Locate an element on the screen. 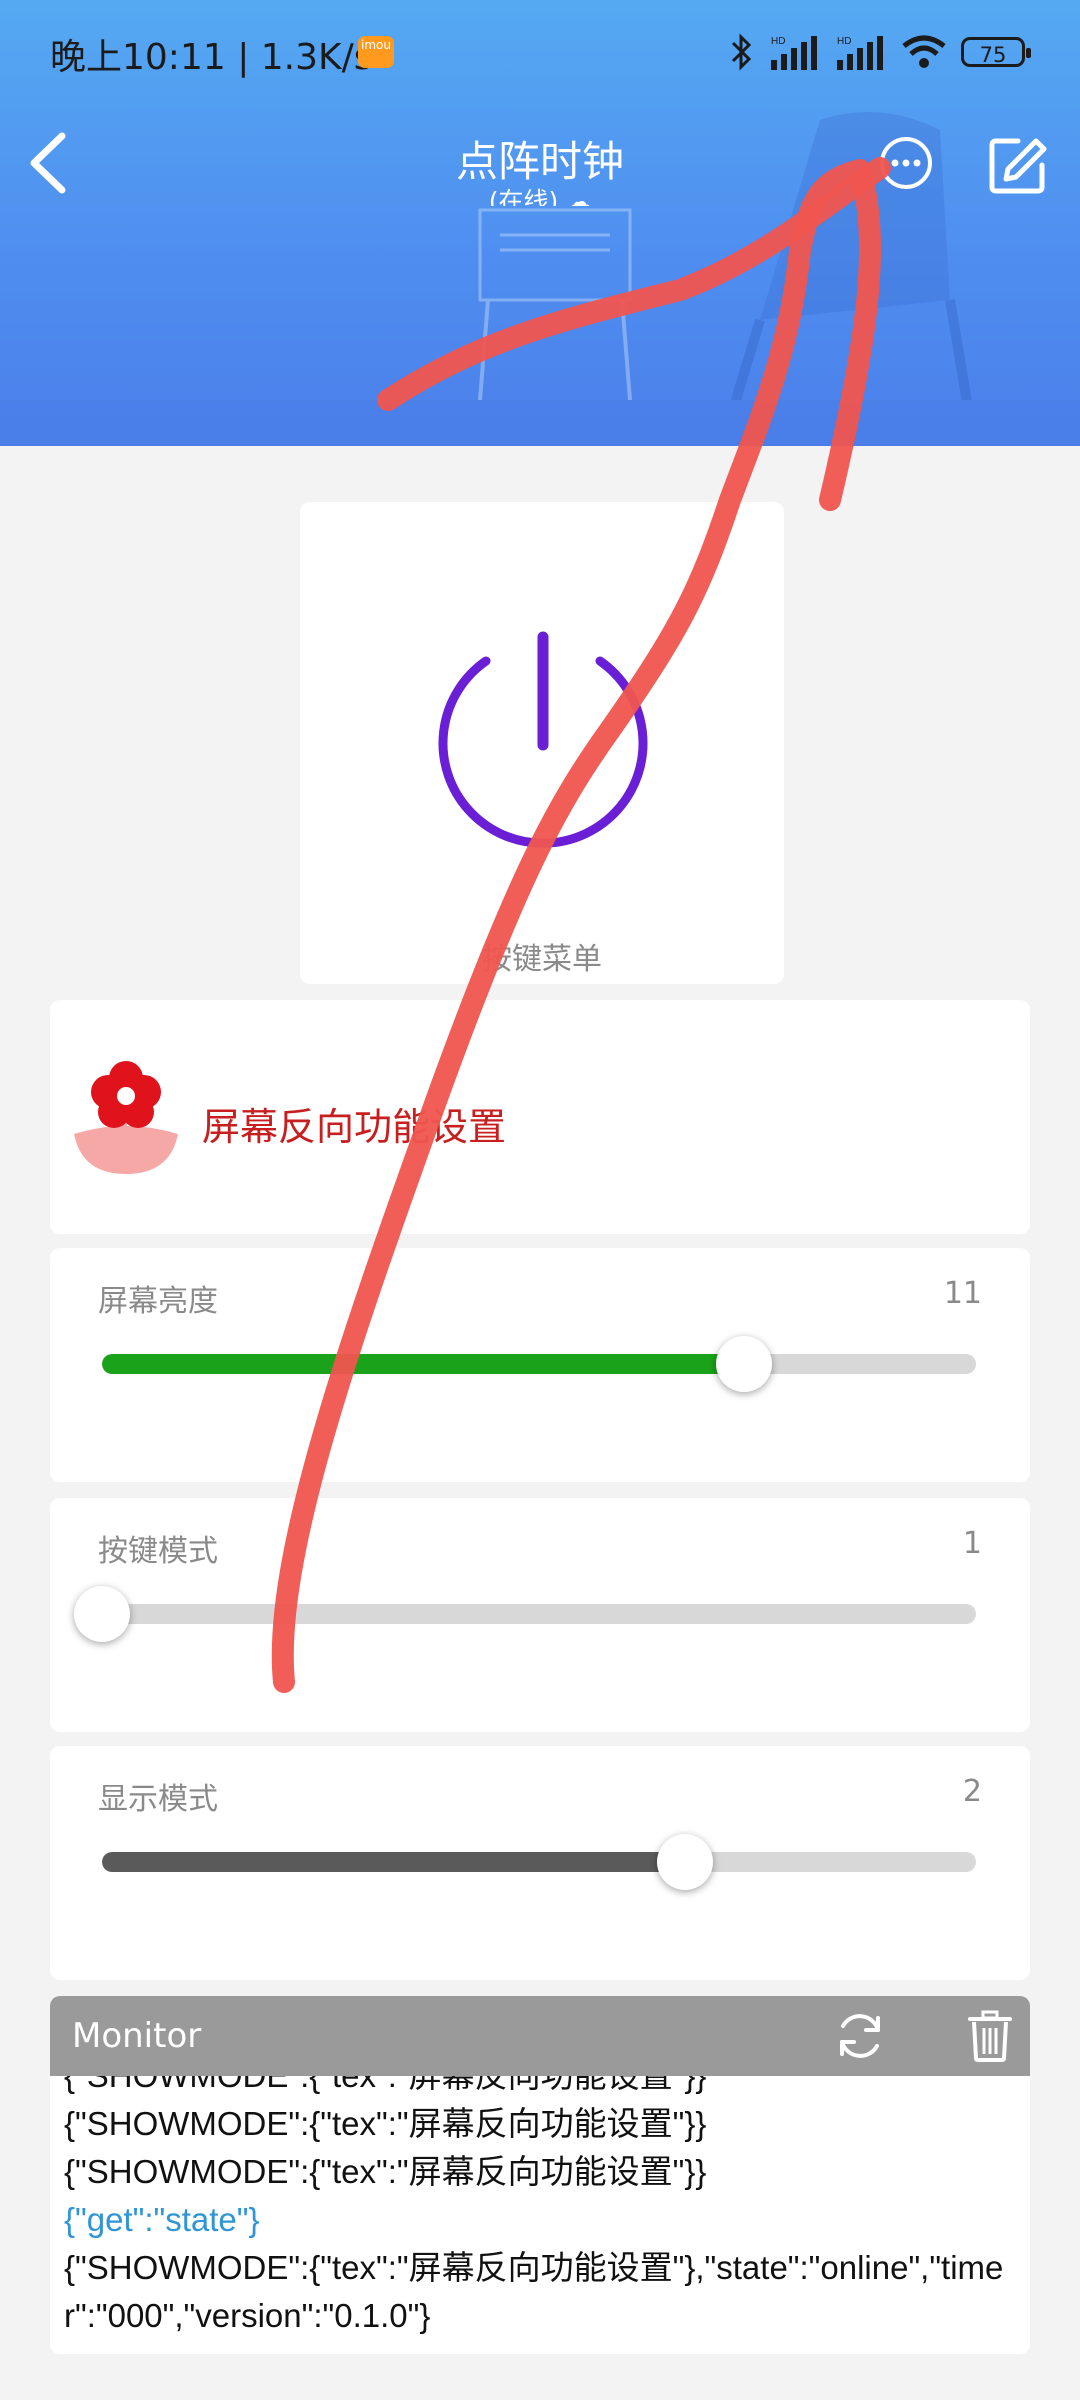  key-mode-slider-card: 按键模式 1 is located at coordinates (540, 1615).